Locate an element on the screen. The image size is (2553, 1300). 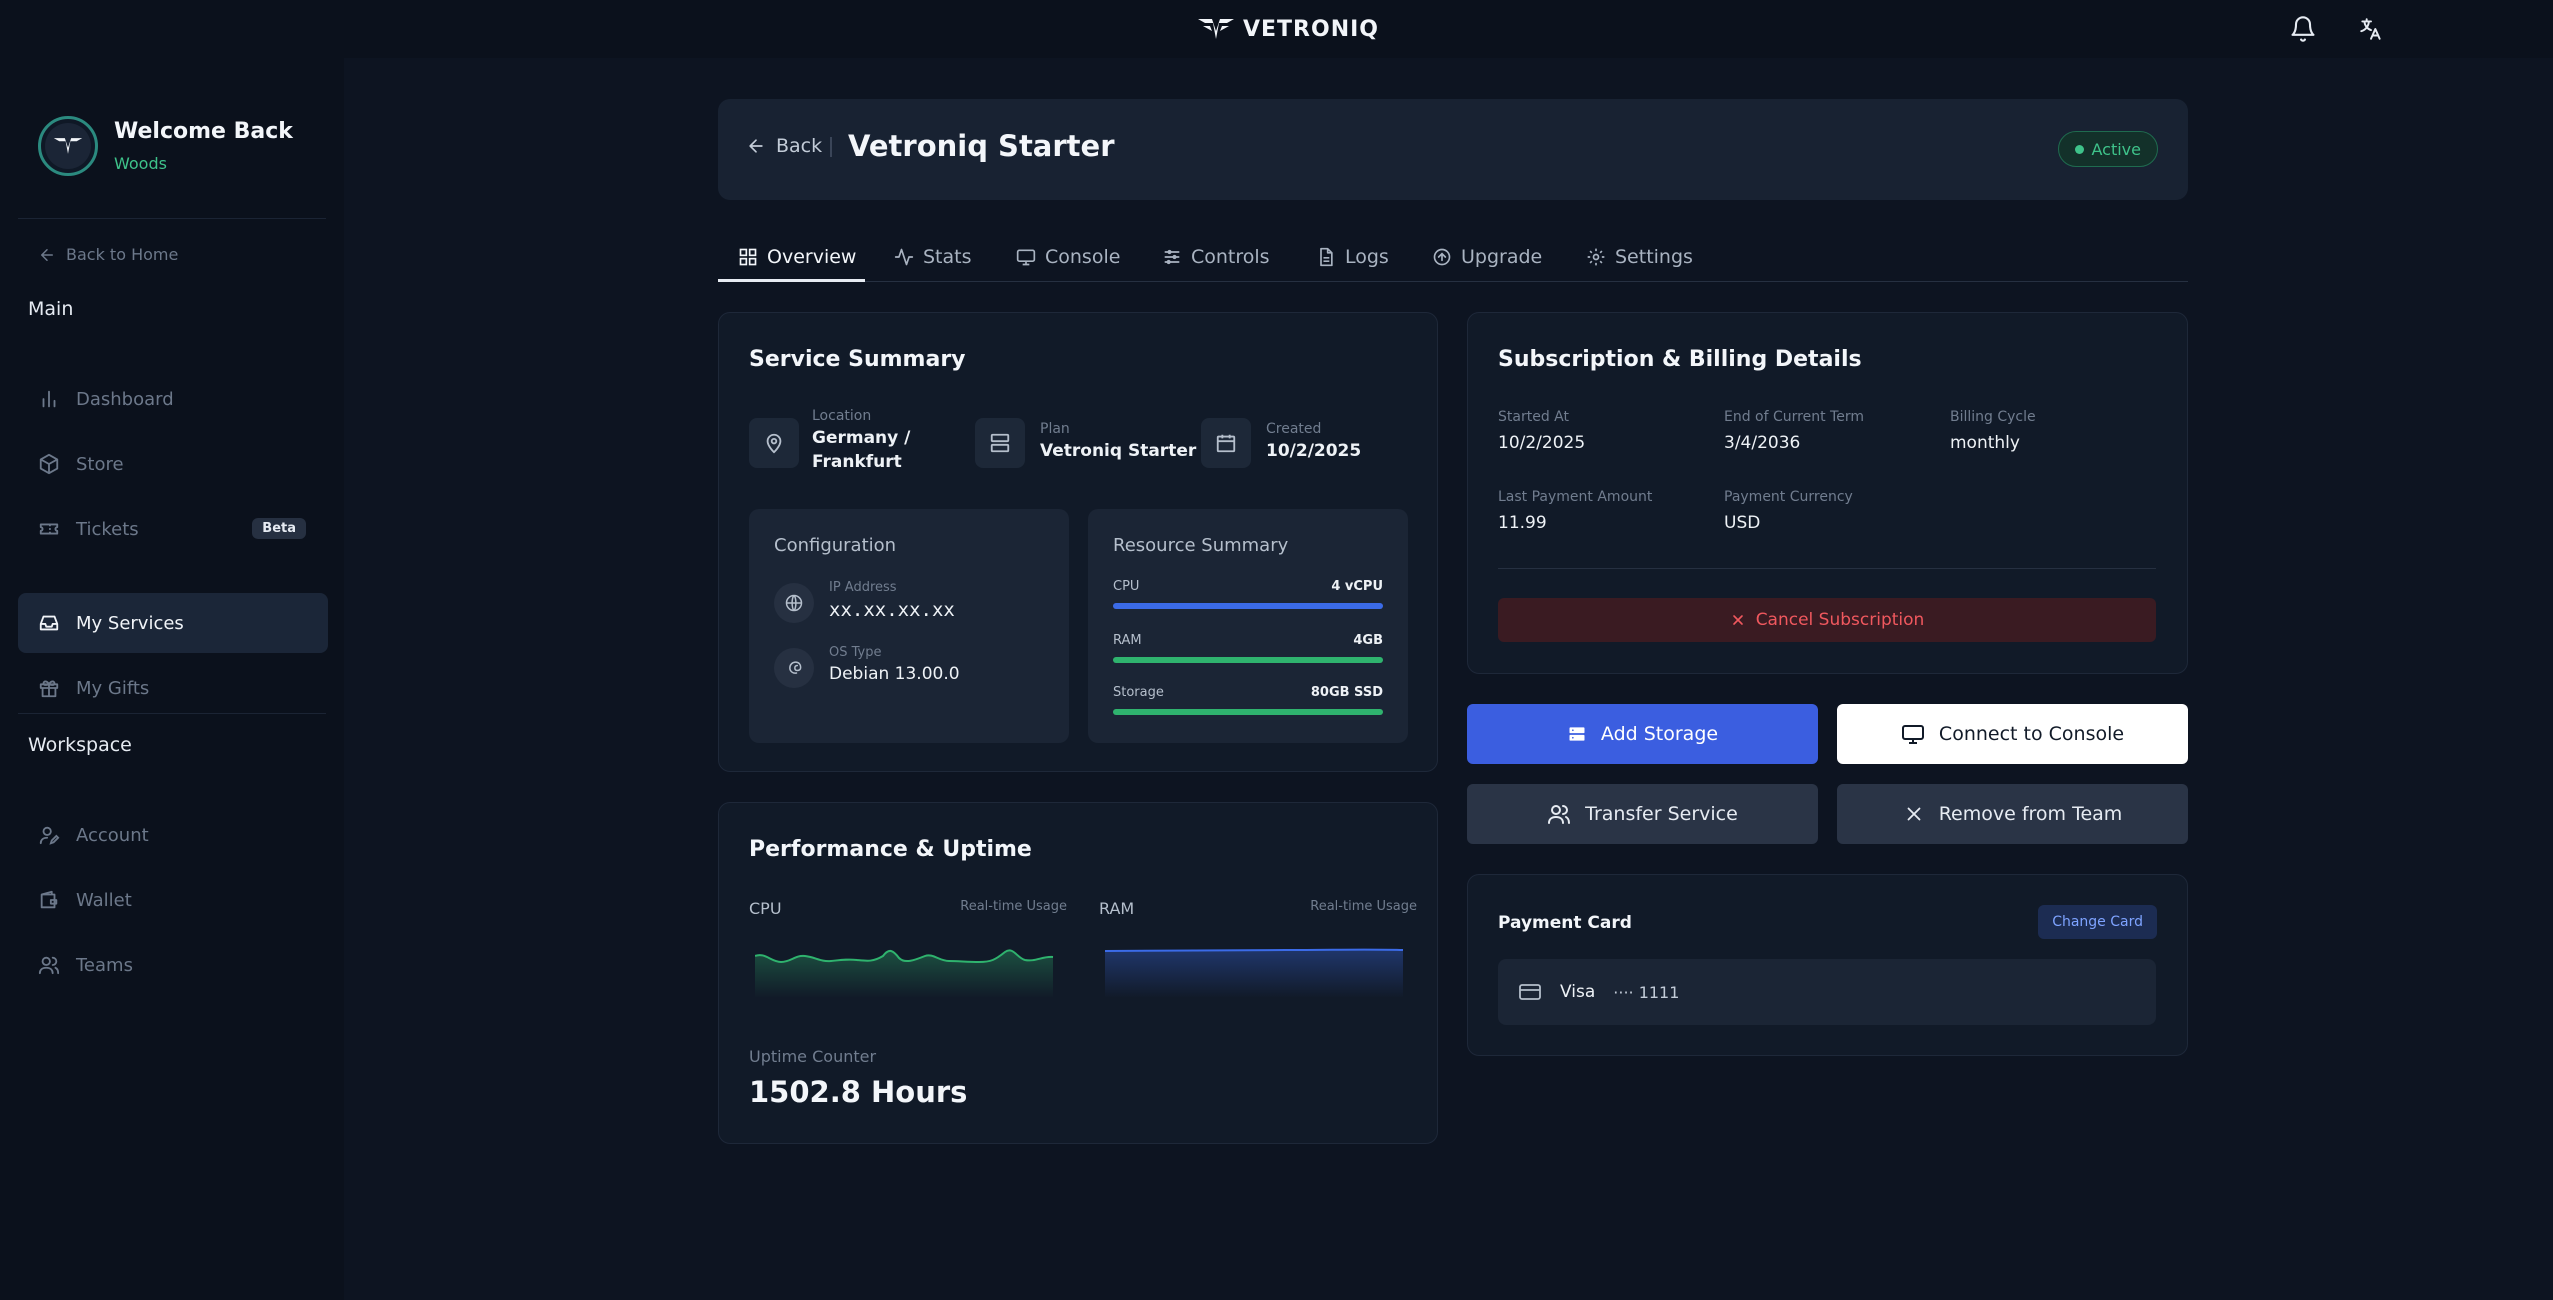
tab-stats: Stats is located at coordinates (933, 257).